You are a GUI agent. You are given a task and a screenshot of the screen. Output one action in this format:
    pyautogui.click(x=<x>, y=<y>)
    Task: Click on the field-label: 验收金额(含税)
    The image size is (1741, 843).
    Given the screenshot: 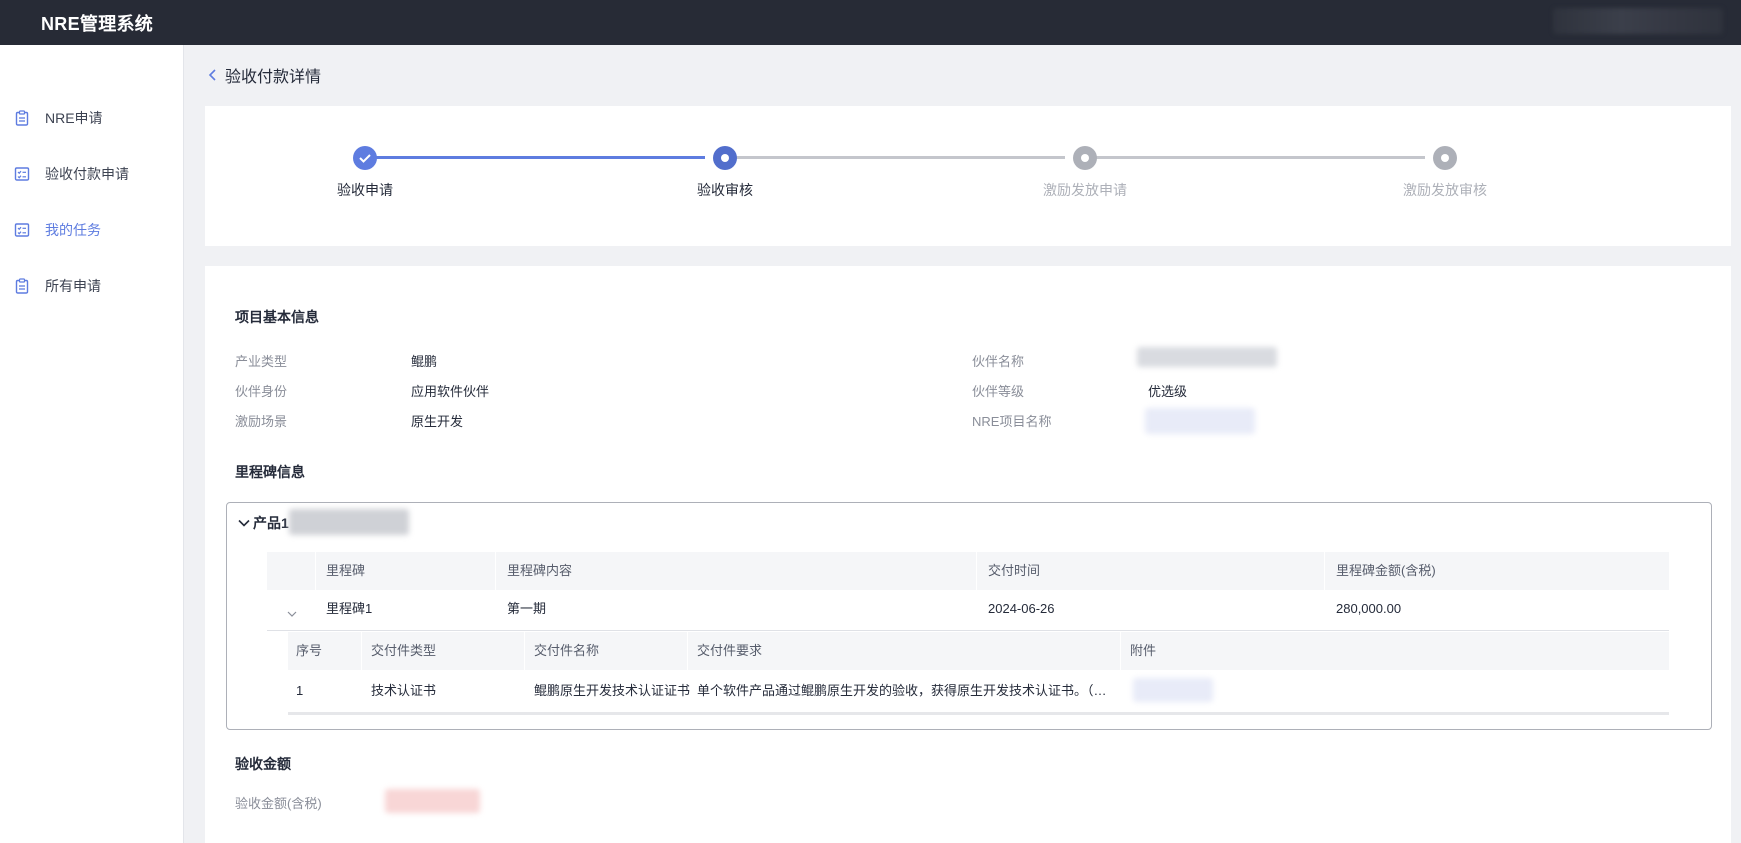 What is the action you would take?
    pyautogui.click(x=278, y=803)
    